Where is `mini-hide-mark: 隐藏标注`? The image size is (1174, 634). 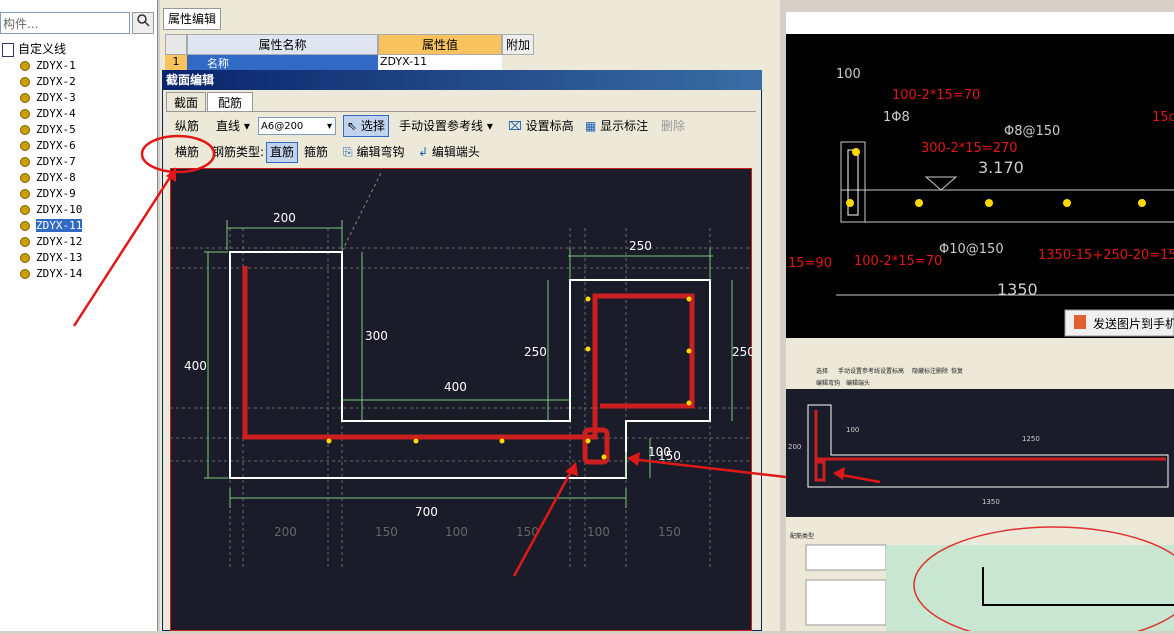 mini-hide-mark: 隐藏标注 is located at coordinates (924, 371).